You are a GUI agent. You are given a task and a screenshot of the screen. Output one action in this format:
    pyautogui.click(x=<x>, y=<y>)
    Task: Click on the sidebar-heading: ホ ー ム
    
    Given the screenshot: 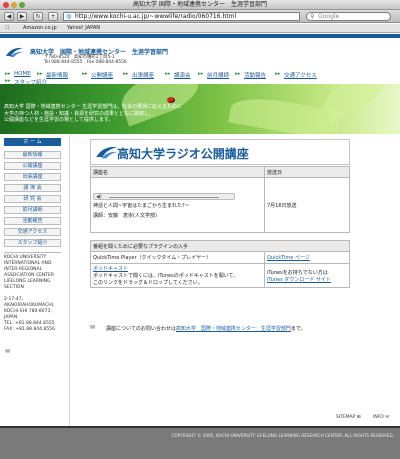 What is the action you would take?
    pyautogui.click(x=32, y=142)
    